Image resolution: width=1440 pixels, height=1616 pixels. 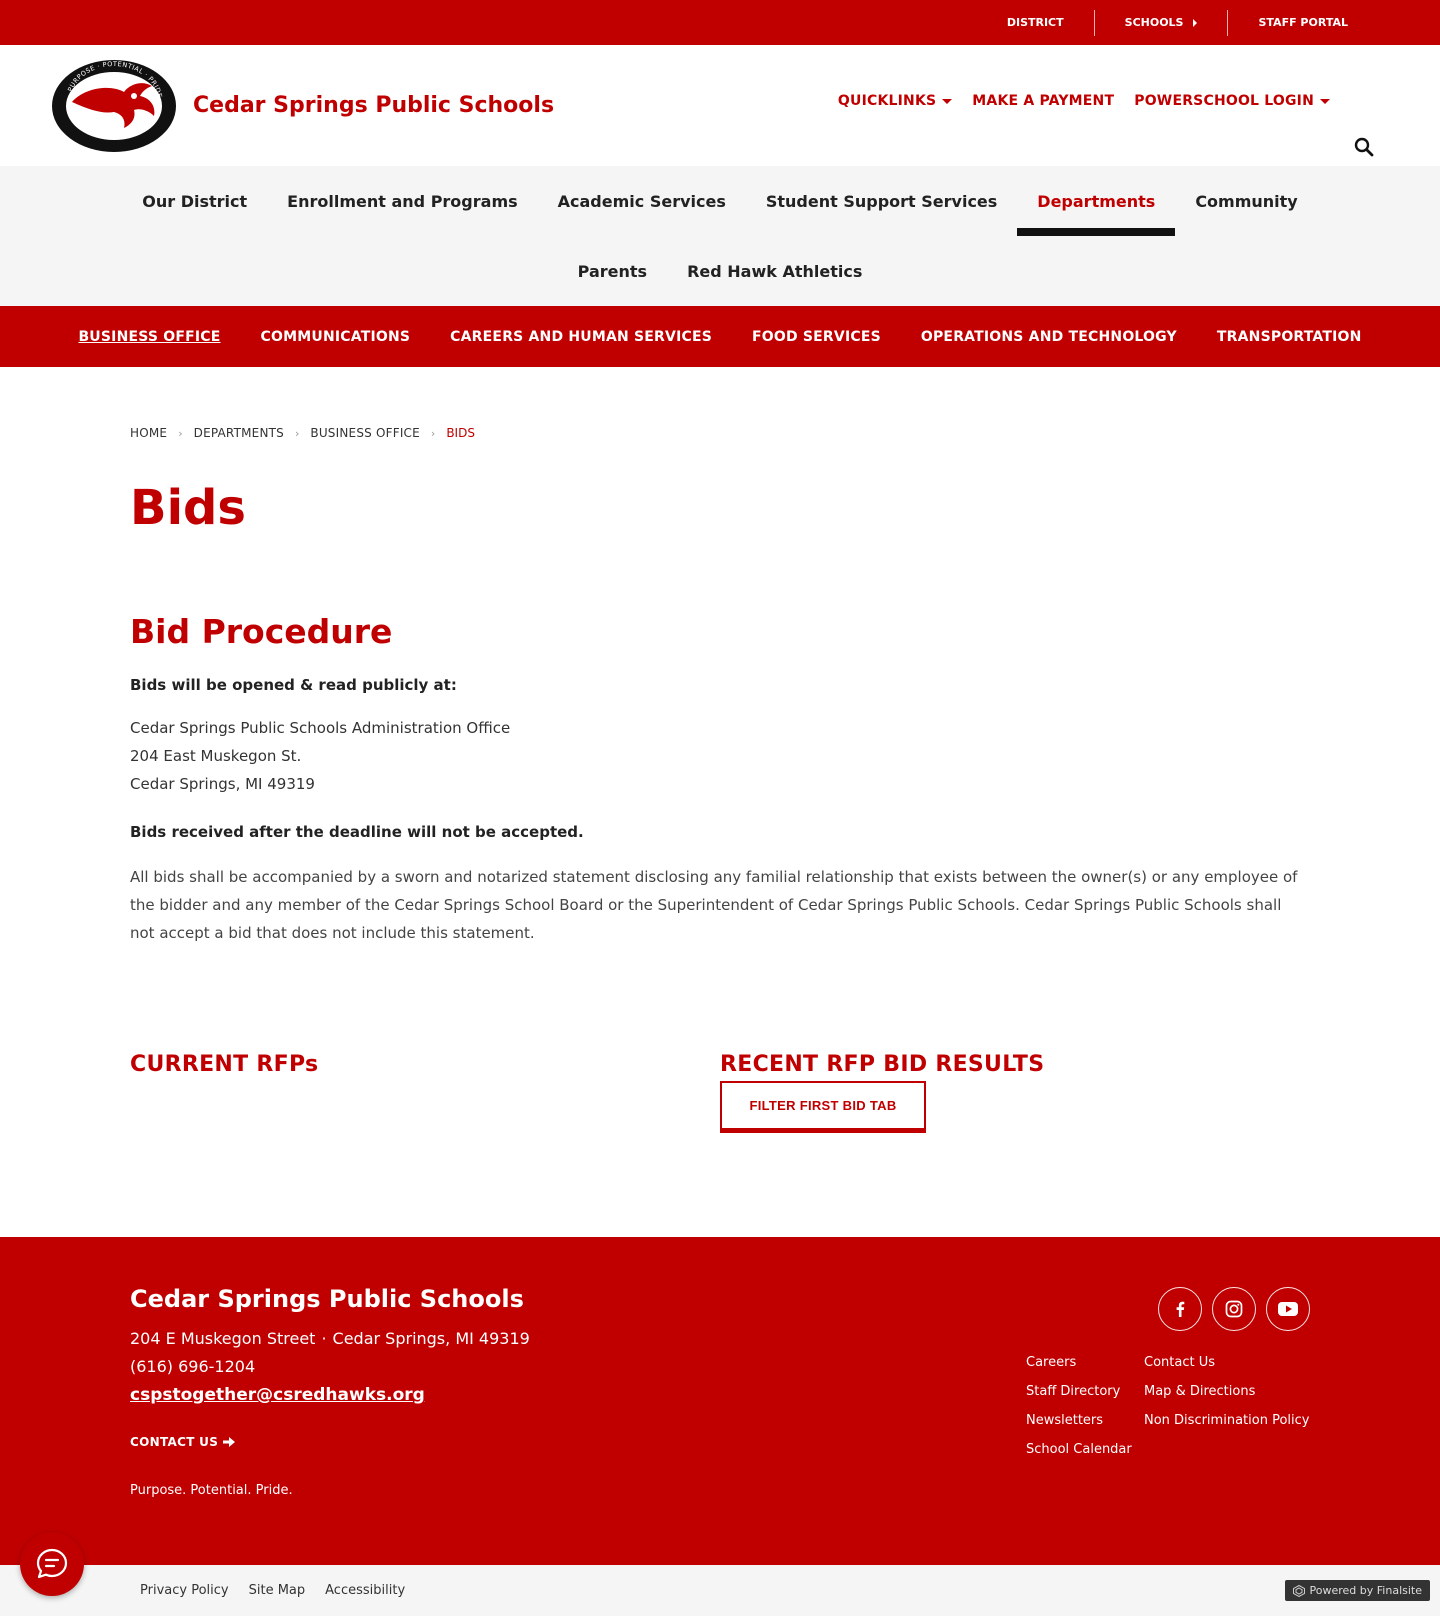 What do you see at coordinates (895, 101) in the screenshot?
I see `quicklinks-dropdown: QUICKLINKS` at bounding box center [895, 101].